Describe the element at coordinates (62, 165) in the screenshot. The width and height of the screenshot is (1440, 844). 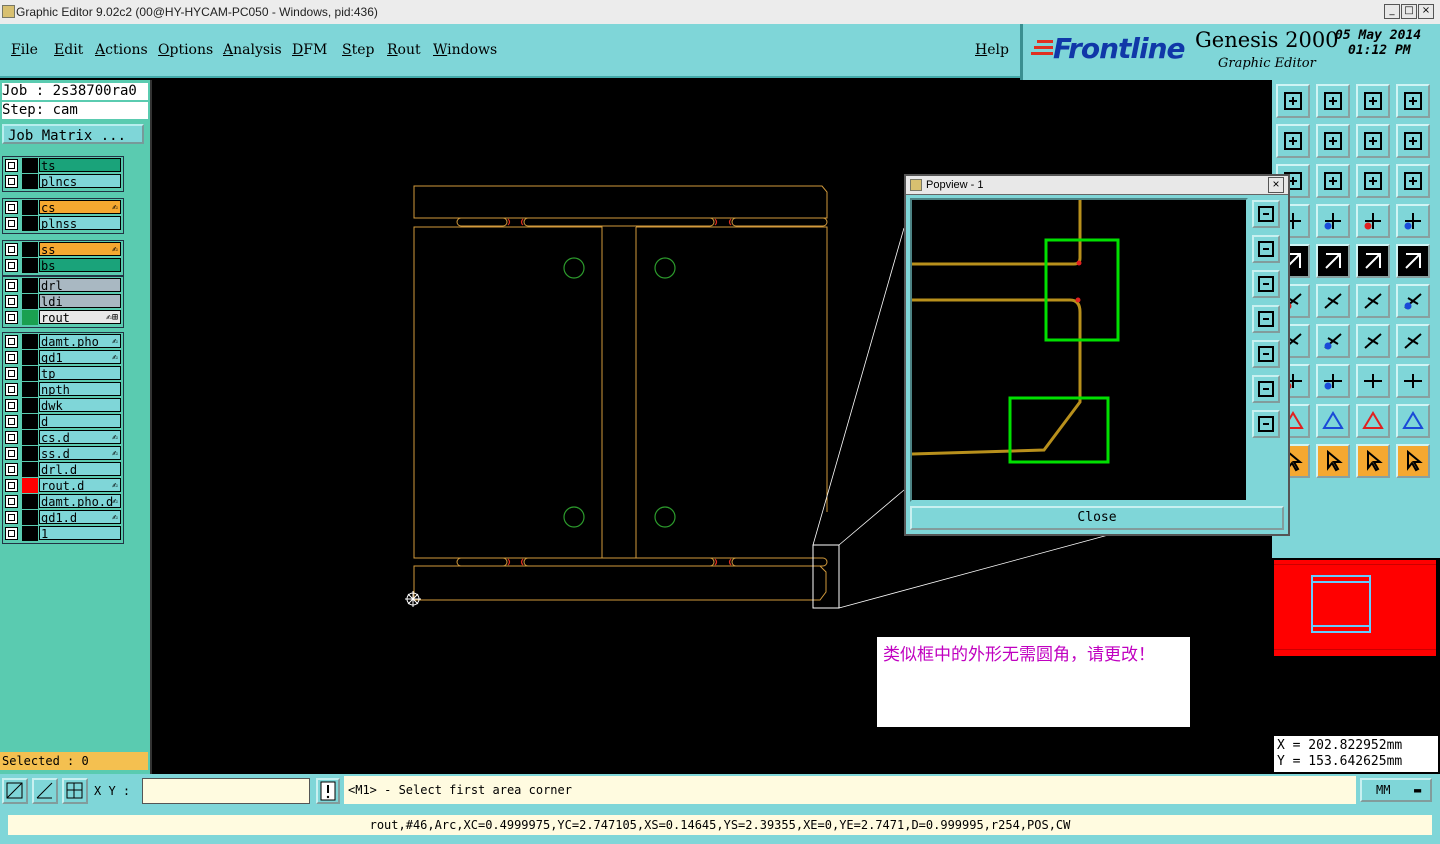
I see `layer-row-ts: ts` at that location.